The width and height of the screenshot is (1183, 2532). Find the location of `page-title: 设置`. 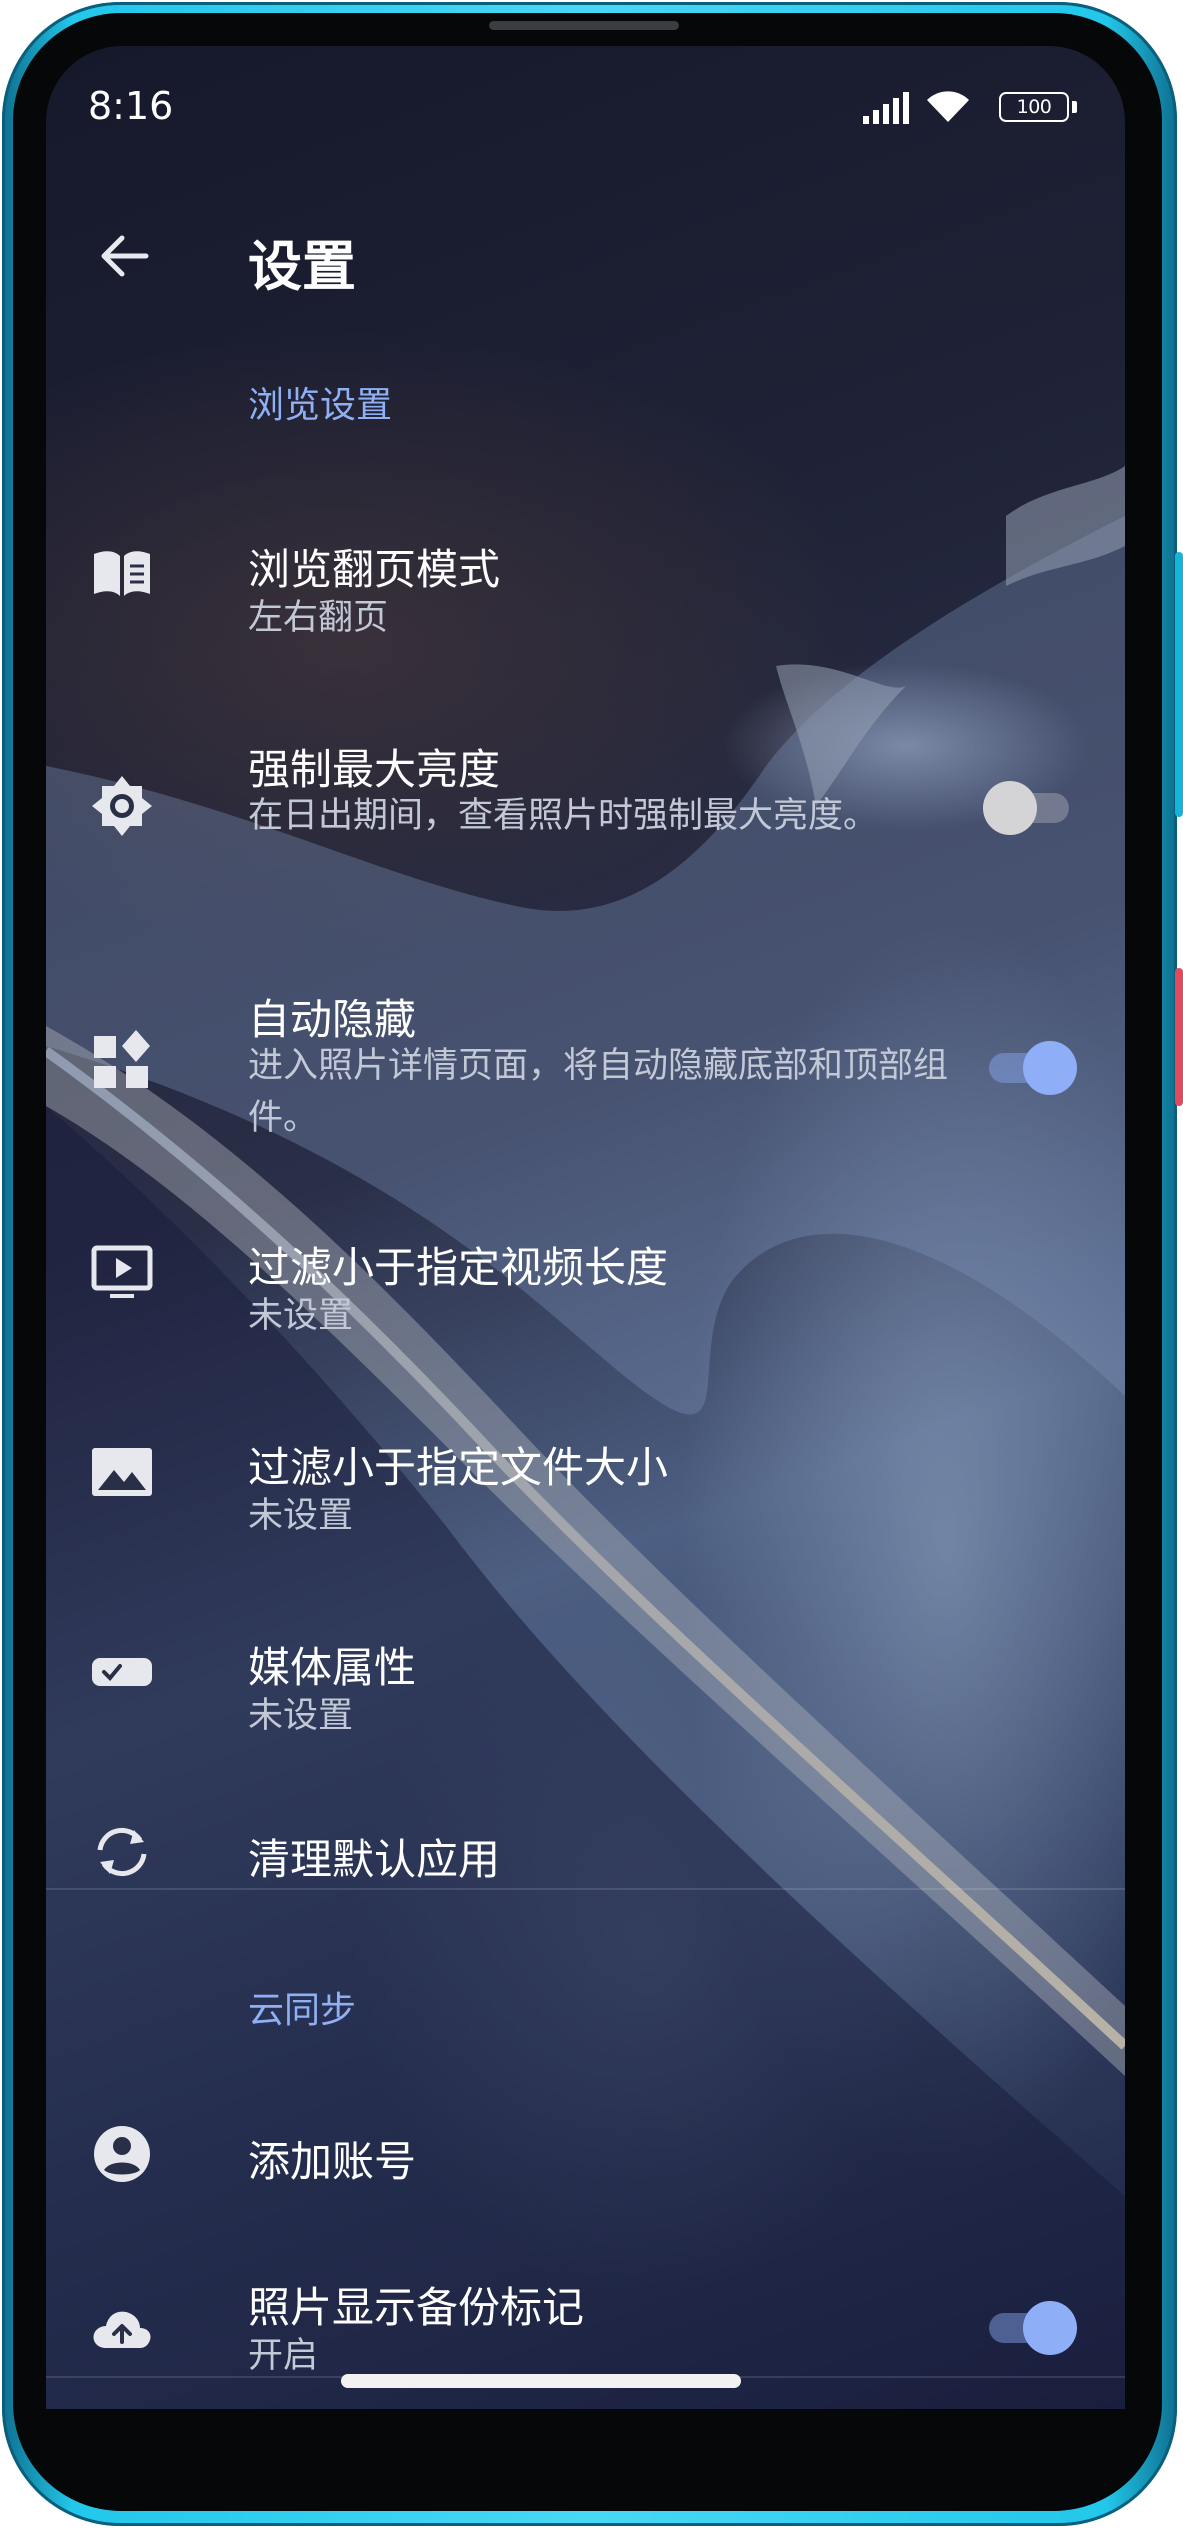

page-title: 设置 is located at coordinates (302, 266).